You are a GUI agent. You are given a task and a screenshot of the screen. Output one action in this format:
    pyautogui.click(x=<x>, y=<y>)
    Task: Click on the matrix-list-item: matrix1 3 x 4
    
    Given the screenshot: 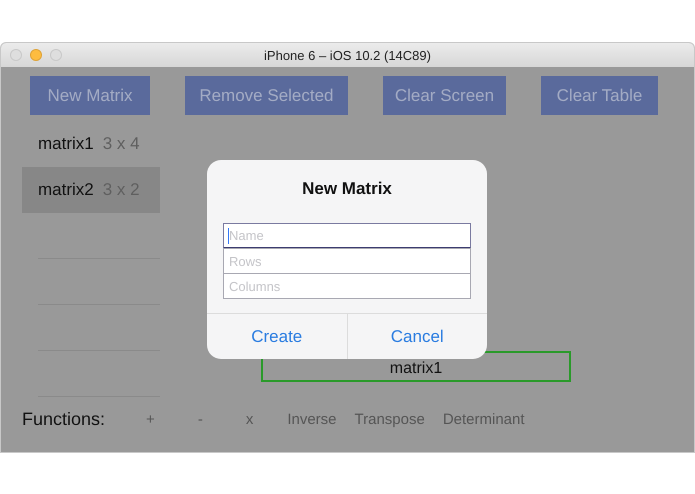 What is the action you would take?
    pyautogui.click(x=91, y=144)
    